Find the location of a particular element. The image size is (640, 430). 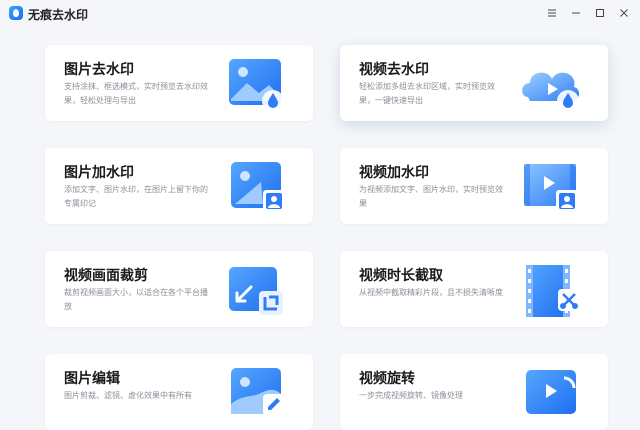

card-video-remove-watermark: 视频去水印 轻松添加多组去水印区域，实时预览效果，一键快速导出 is located at coordinates (474, 83).